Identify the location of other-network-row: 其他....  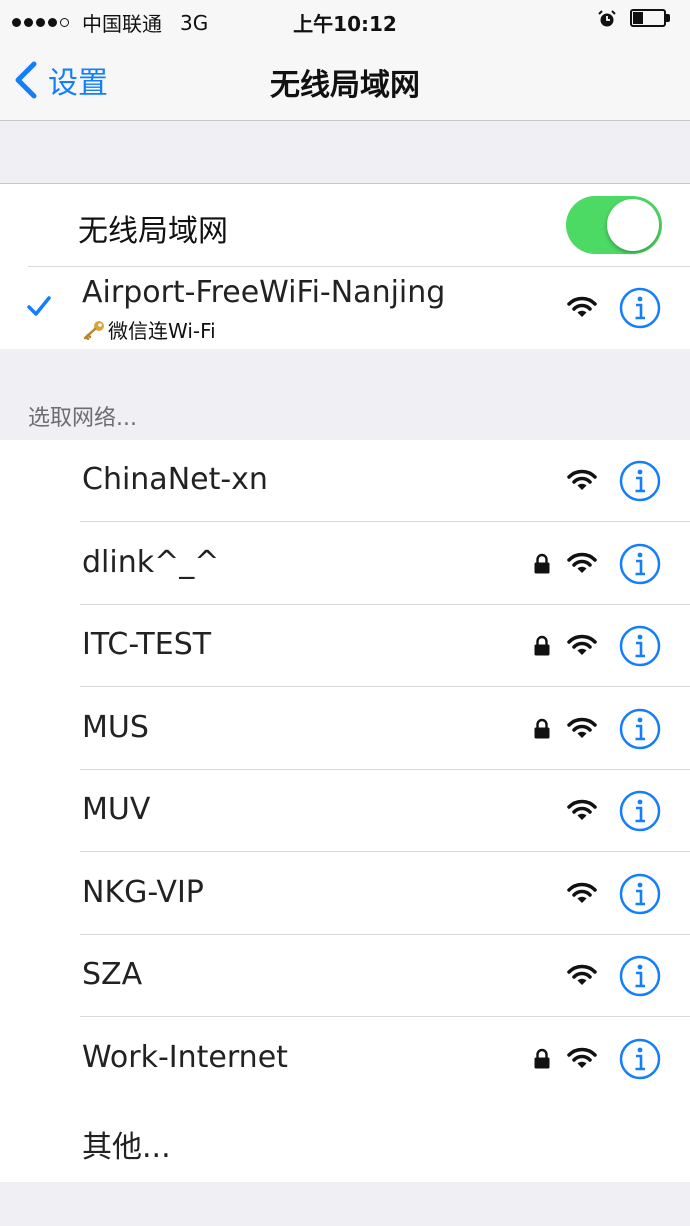
(345, 1141).